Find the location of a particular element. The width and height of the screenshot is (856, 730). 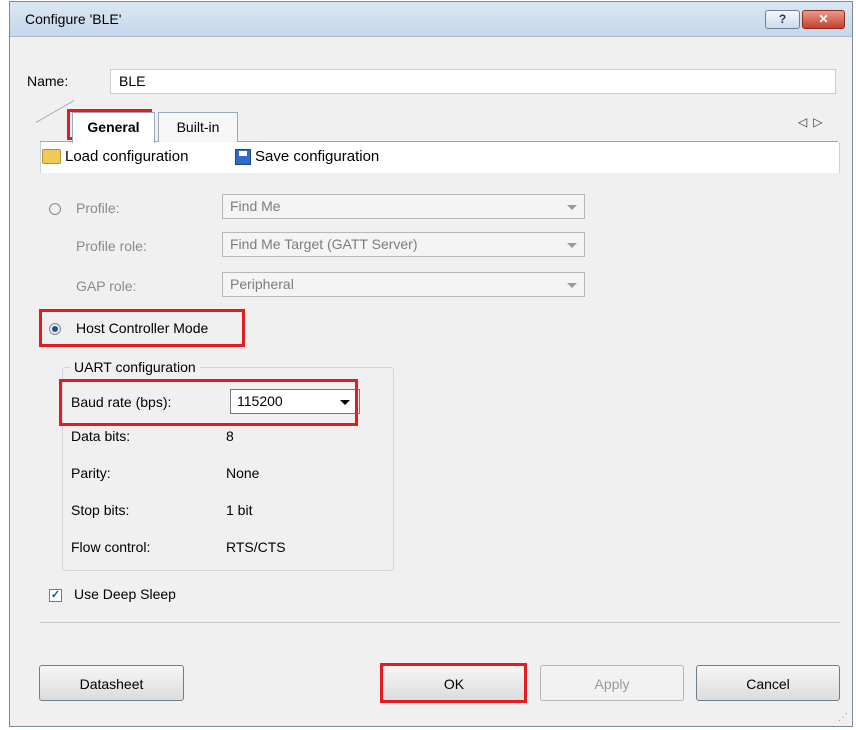

load-configuration-label: Load configuration is located at coordinates (127, 156).